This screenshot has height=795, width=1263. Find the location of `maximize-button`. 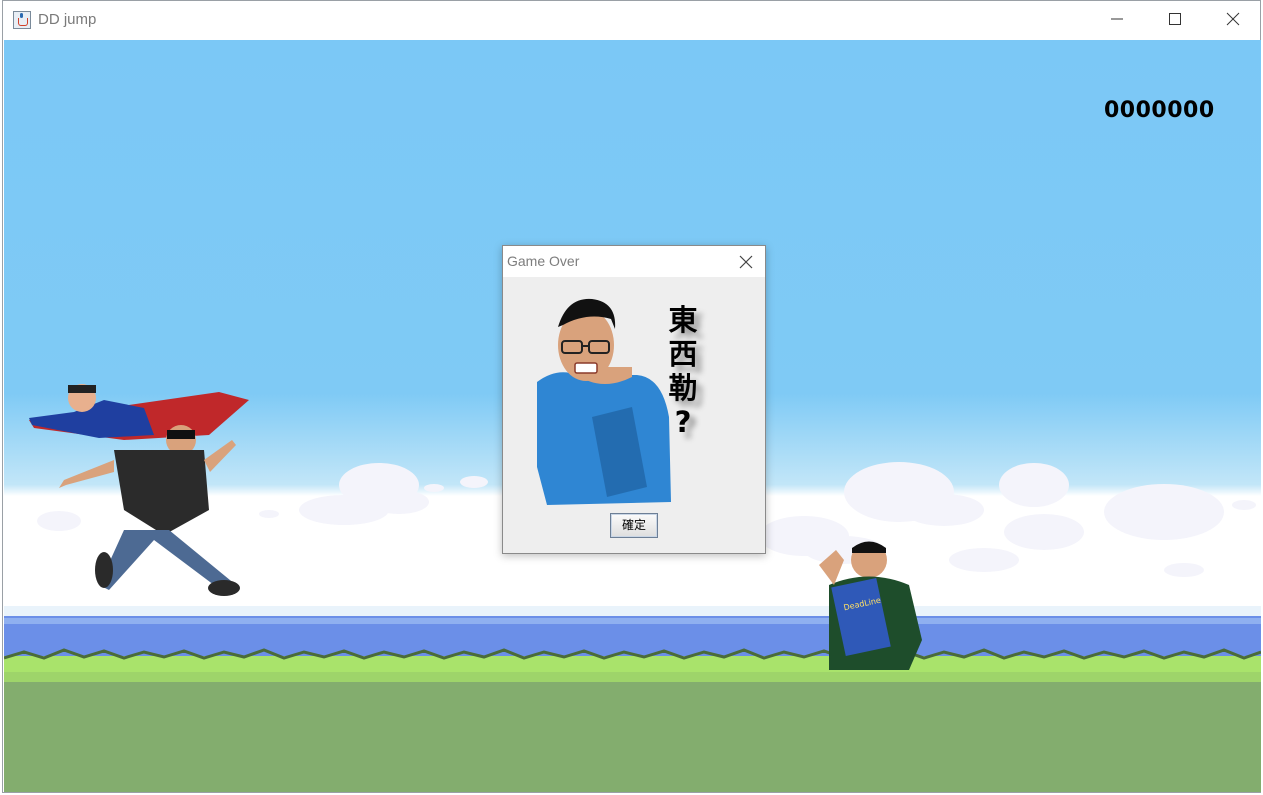

maximize-button is located at coordinates (1175, 20).